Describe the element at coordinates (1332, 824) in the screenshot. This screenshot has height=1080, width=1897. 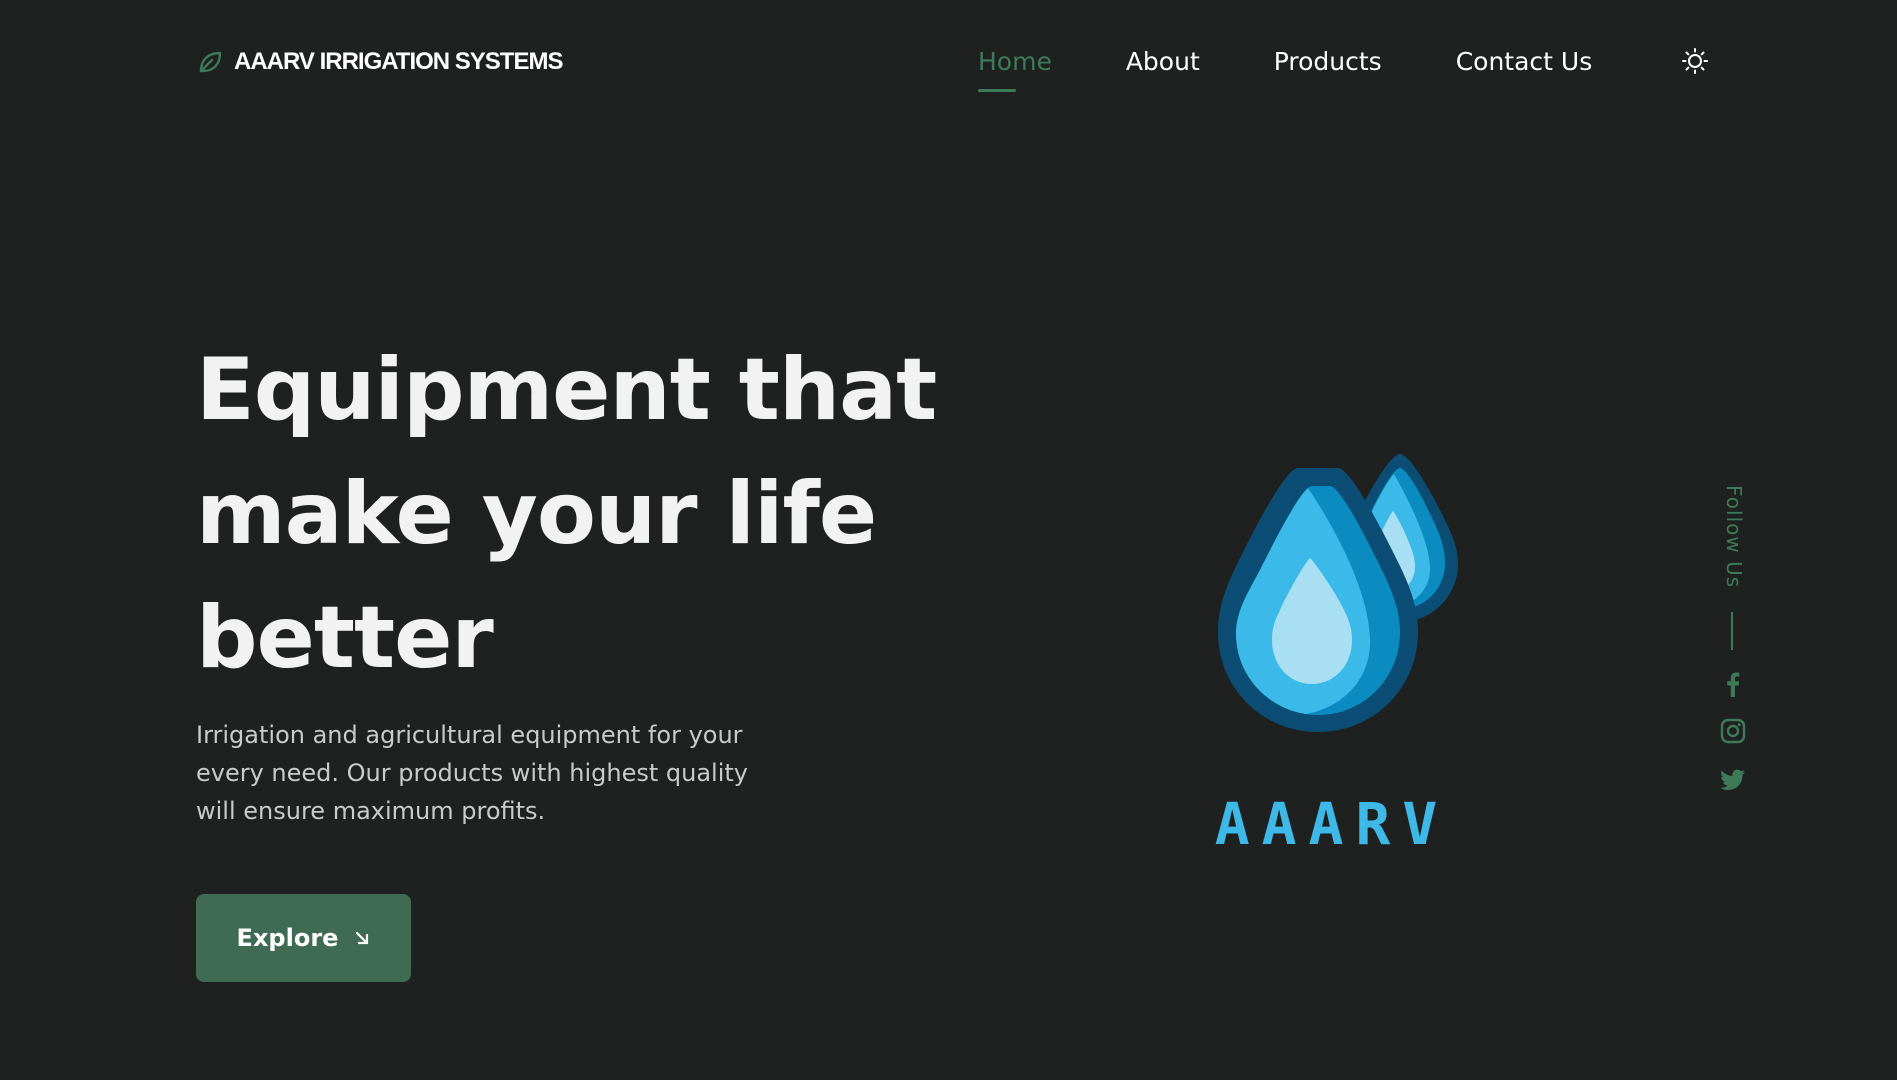
I see `logo-wordmark: AAARV` at that location.